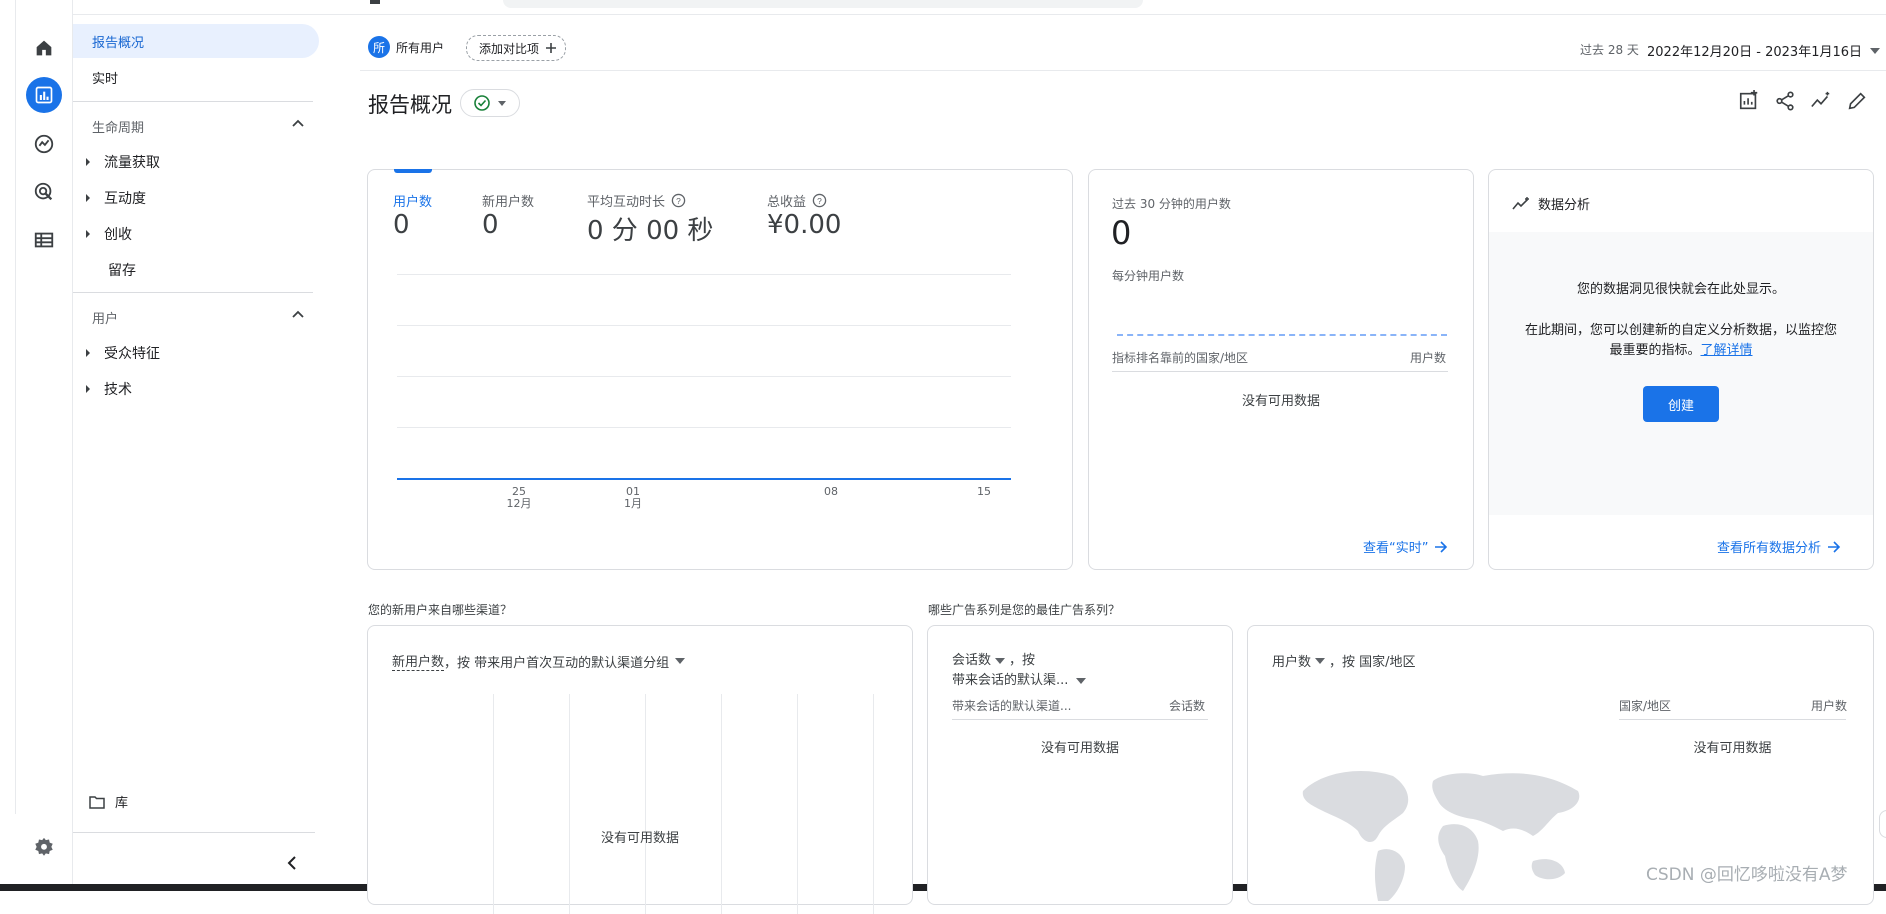 This screenshot has width=1886, height=914. What do you see at coordinates (1187, 706) in the screenshot?
I see `col-sessions-header: 会话数` at bounding box center [1187, 706].